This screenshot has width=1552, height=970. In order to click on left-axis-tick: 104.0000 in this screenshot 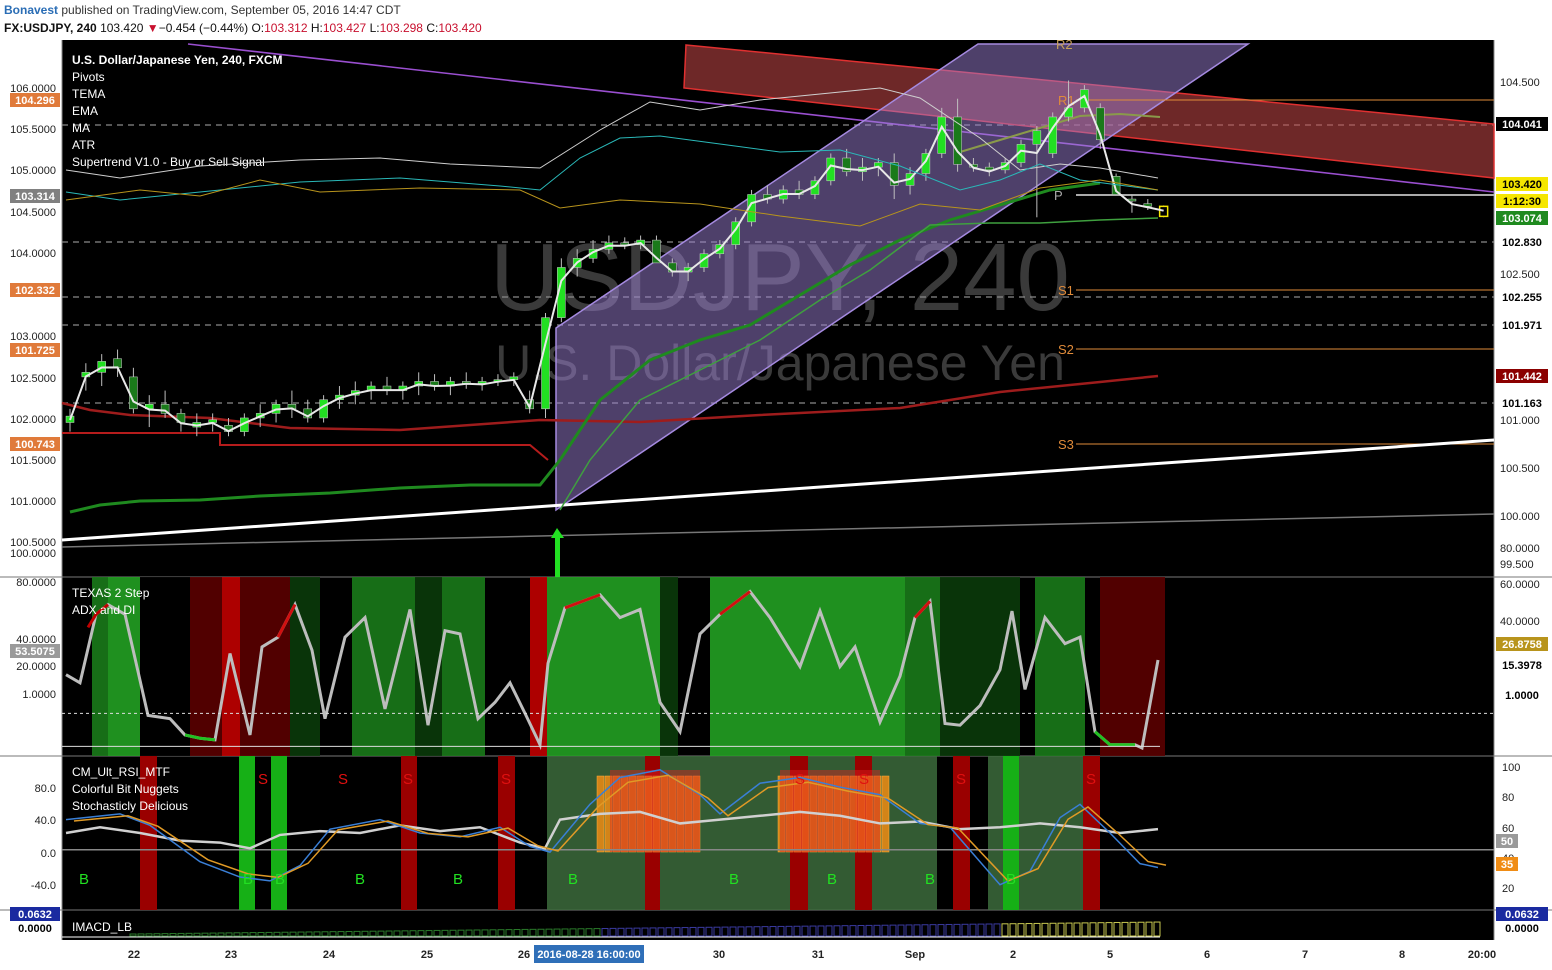, I will do `click(33, 254)`.